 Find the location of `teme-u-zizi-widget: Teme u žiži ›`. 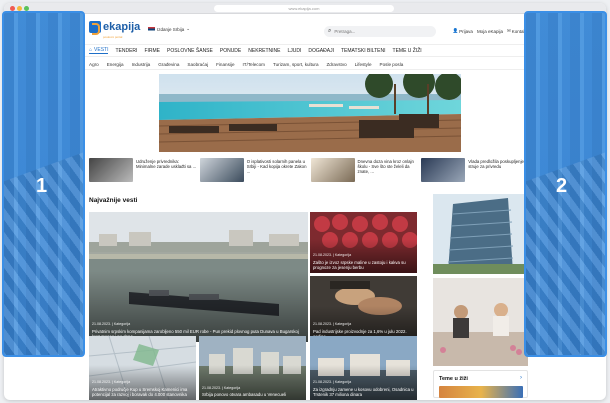

teme-u-zizi-widget: Teme u žiži › is located at coordinates (480, 384).